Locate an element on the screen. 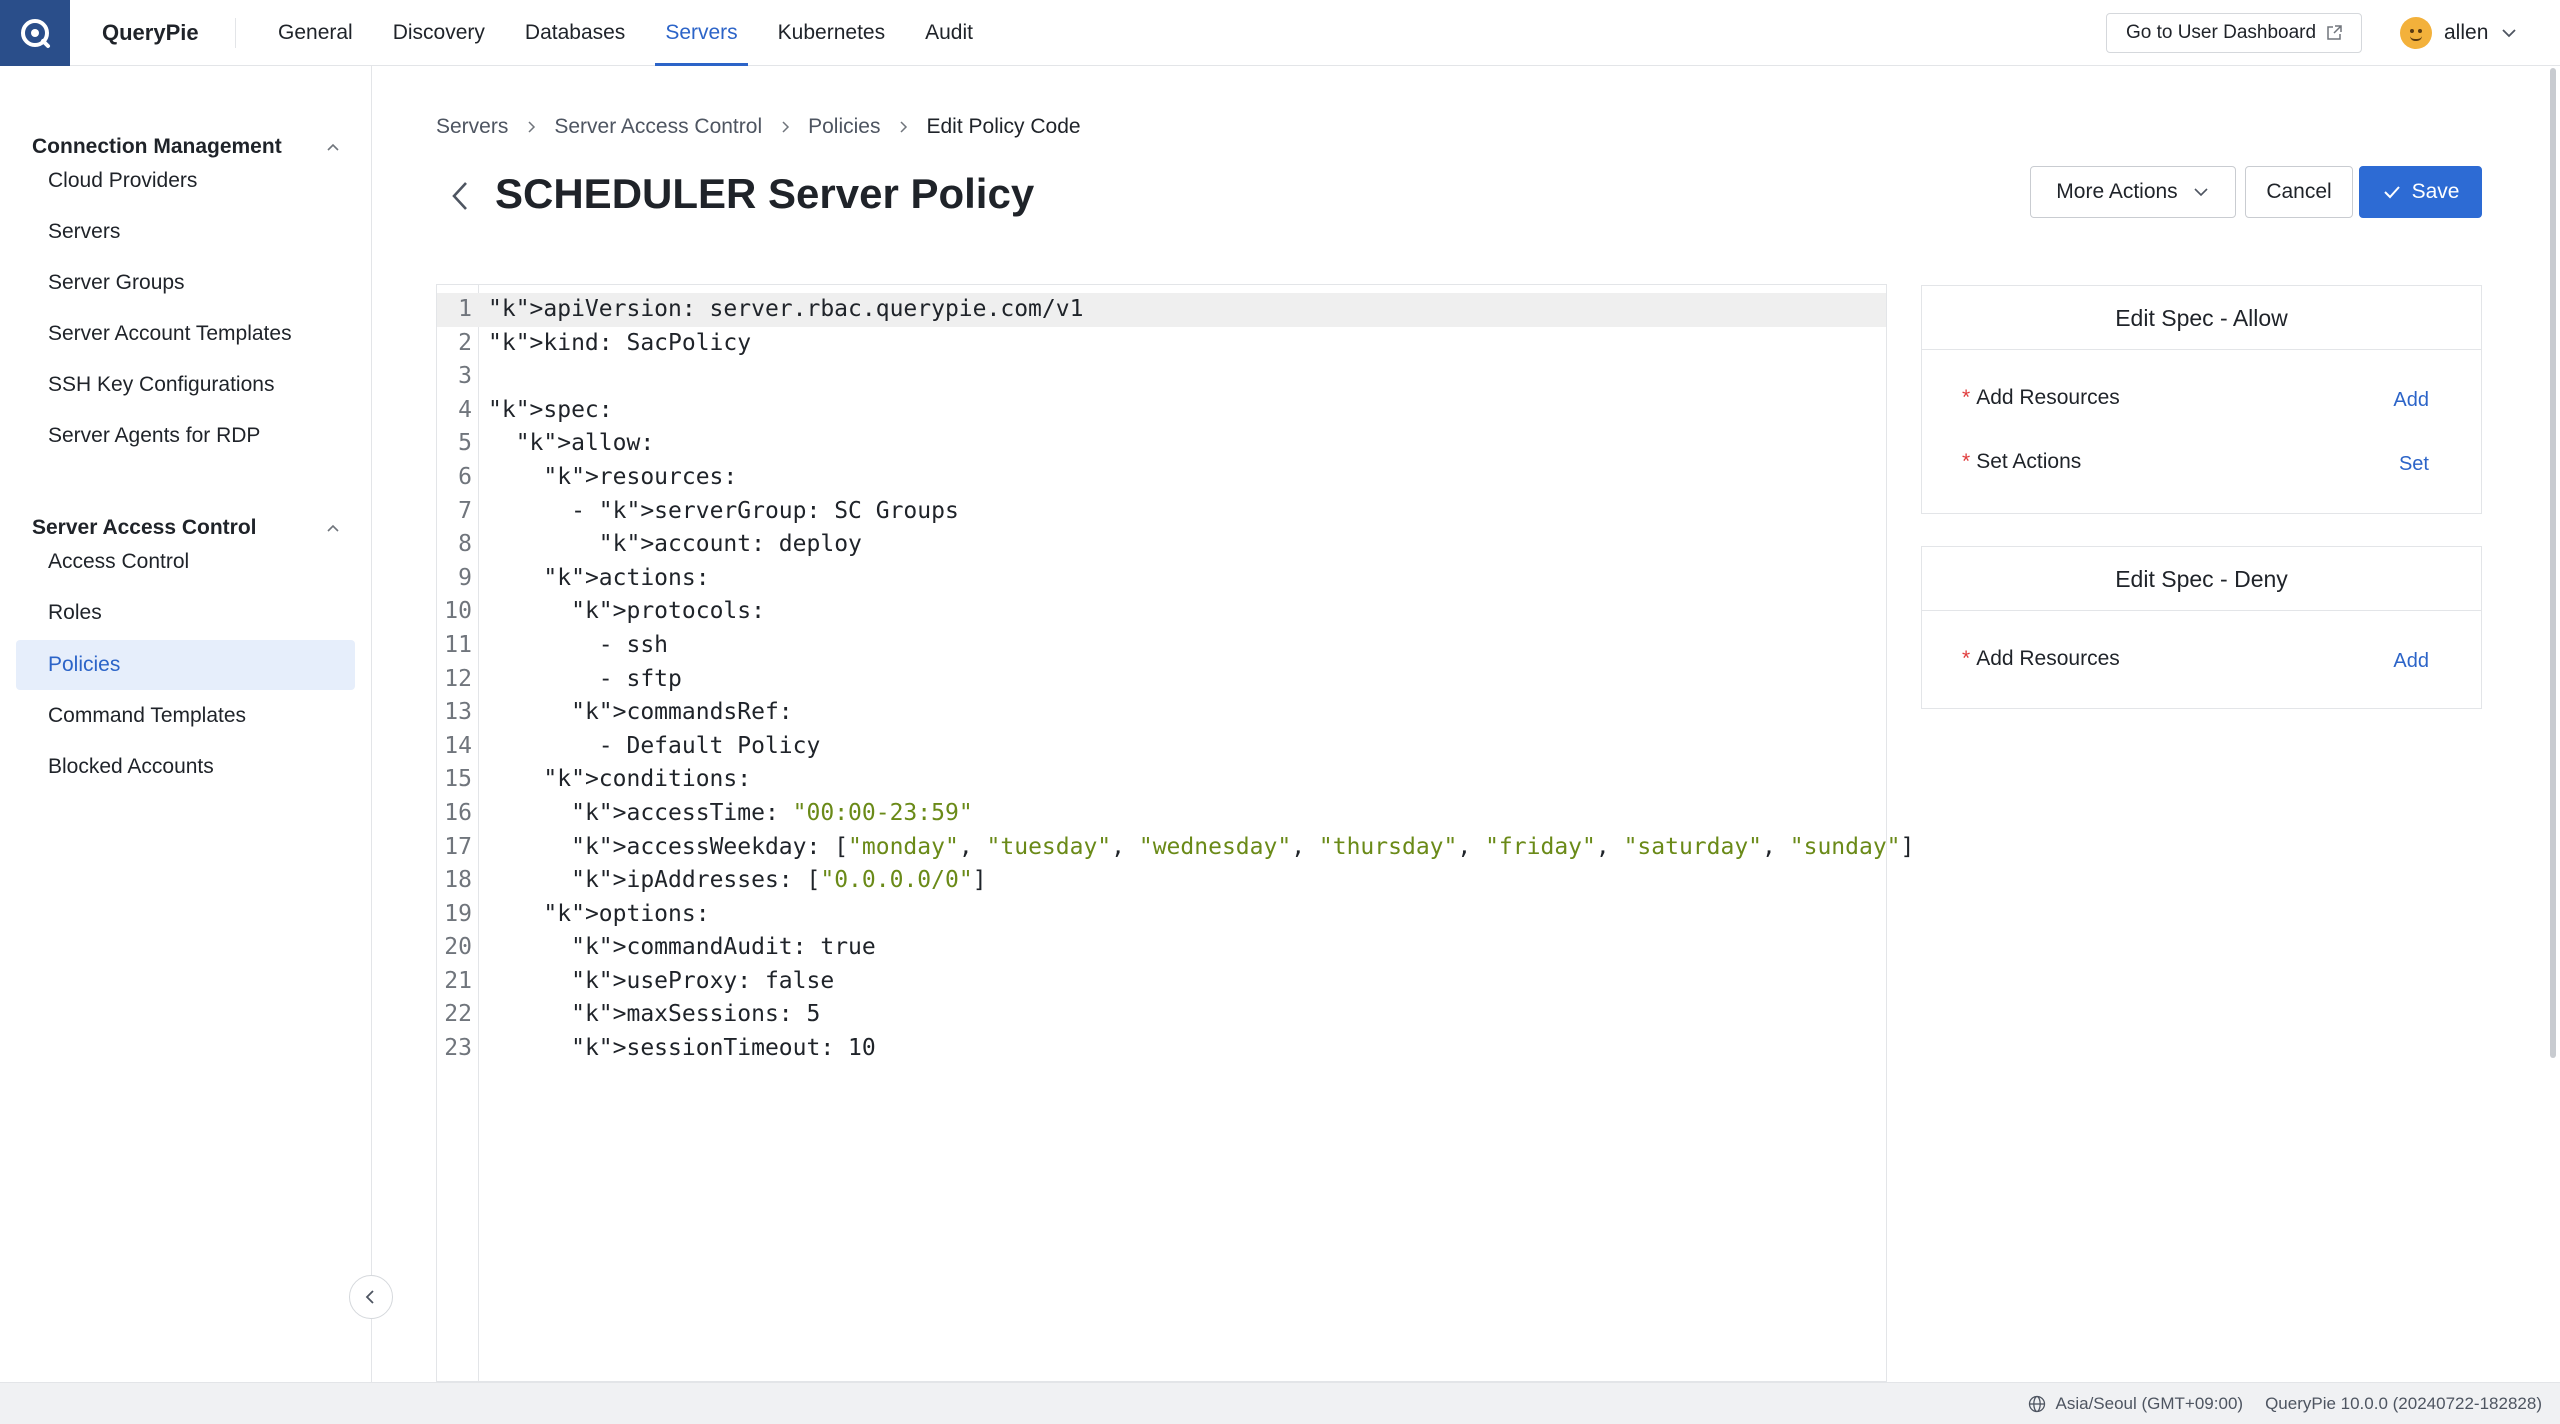 The width and height of the screenshot is (2560, 1424). sidebar-item-server-account-templates: Server Account Templates is located at coordinates (185, 334).